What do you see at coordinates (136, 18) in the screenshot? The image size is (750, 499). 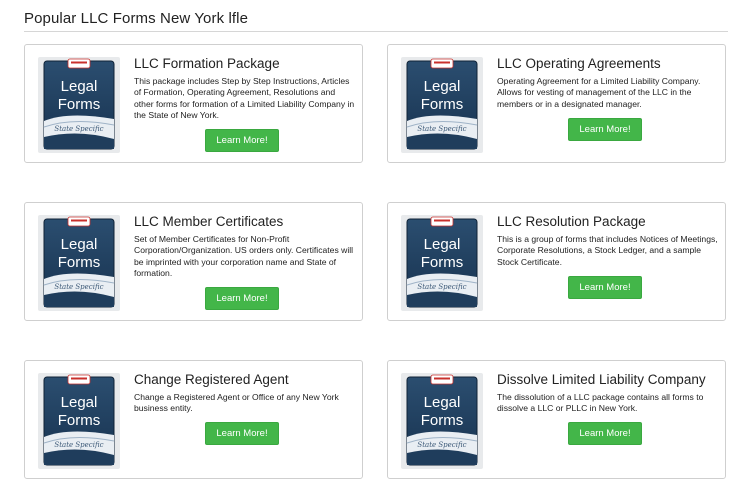 I see `page-title: Popular LLC Forms New York lfle` at bounding box center [136, 18].